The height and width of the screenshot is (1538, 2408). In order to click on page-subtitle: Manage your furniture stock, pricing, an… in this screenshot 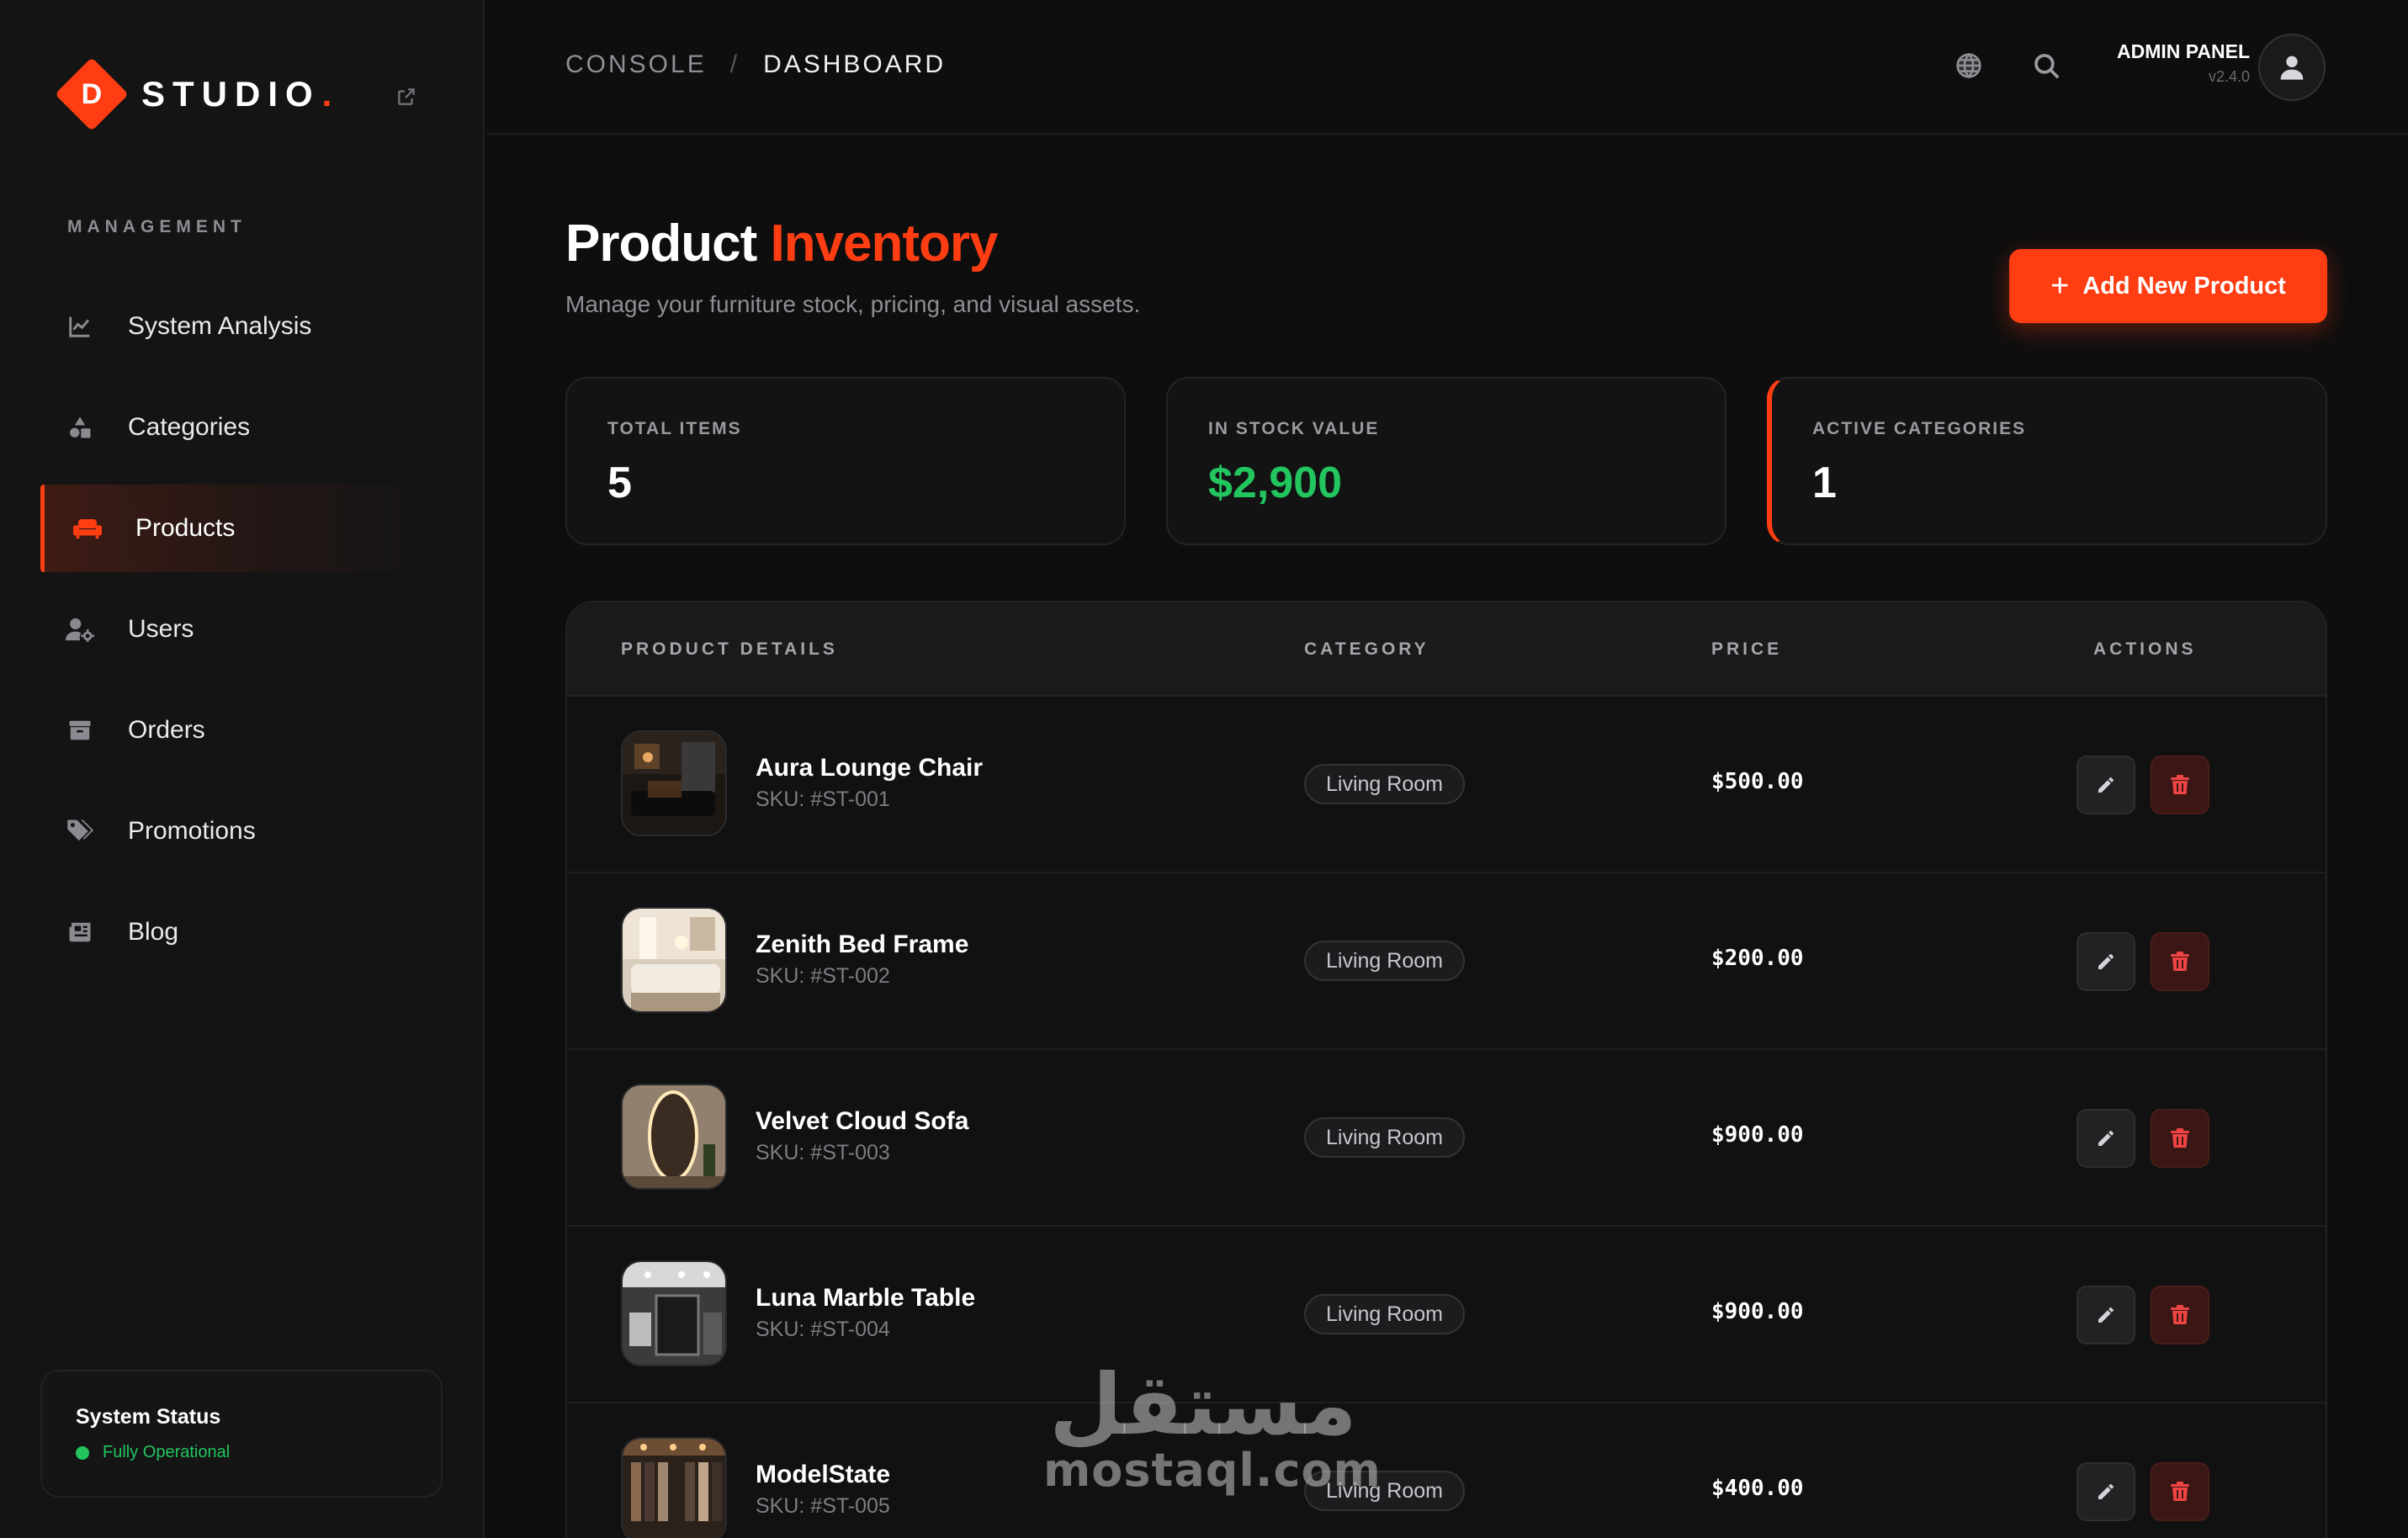, I will do `click(853, 304)`.